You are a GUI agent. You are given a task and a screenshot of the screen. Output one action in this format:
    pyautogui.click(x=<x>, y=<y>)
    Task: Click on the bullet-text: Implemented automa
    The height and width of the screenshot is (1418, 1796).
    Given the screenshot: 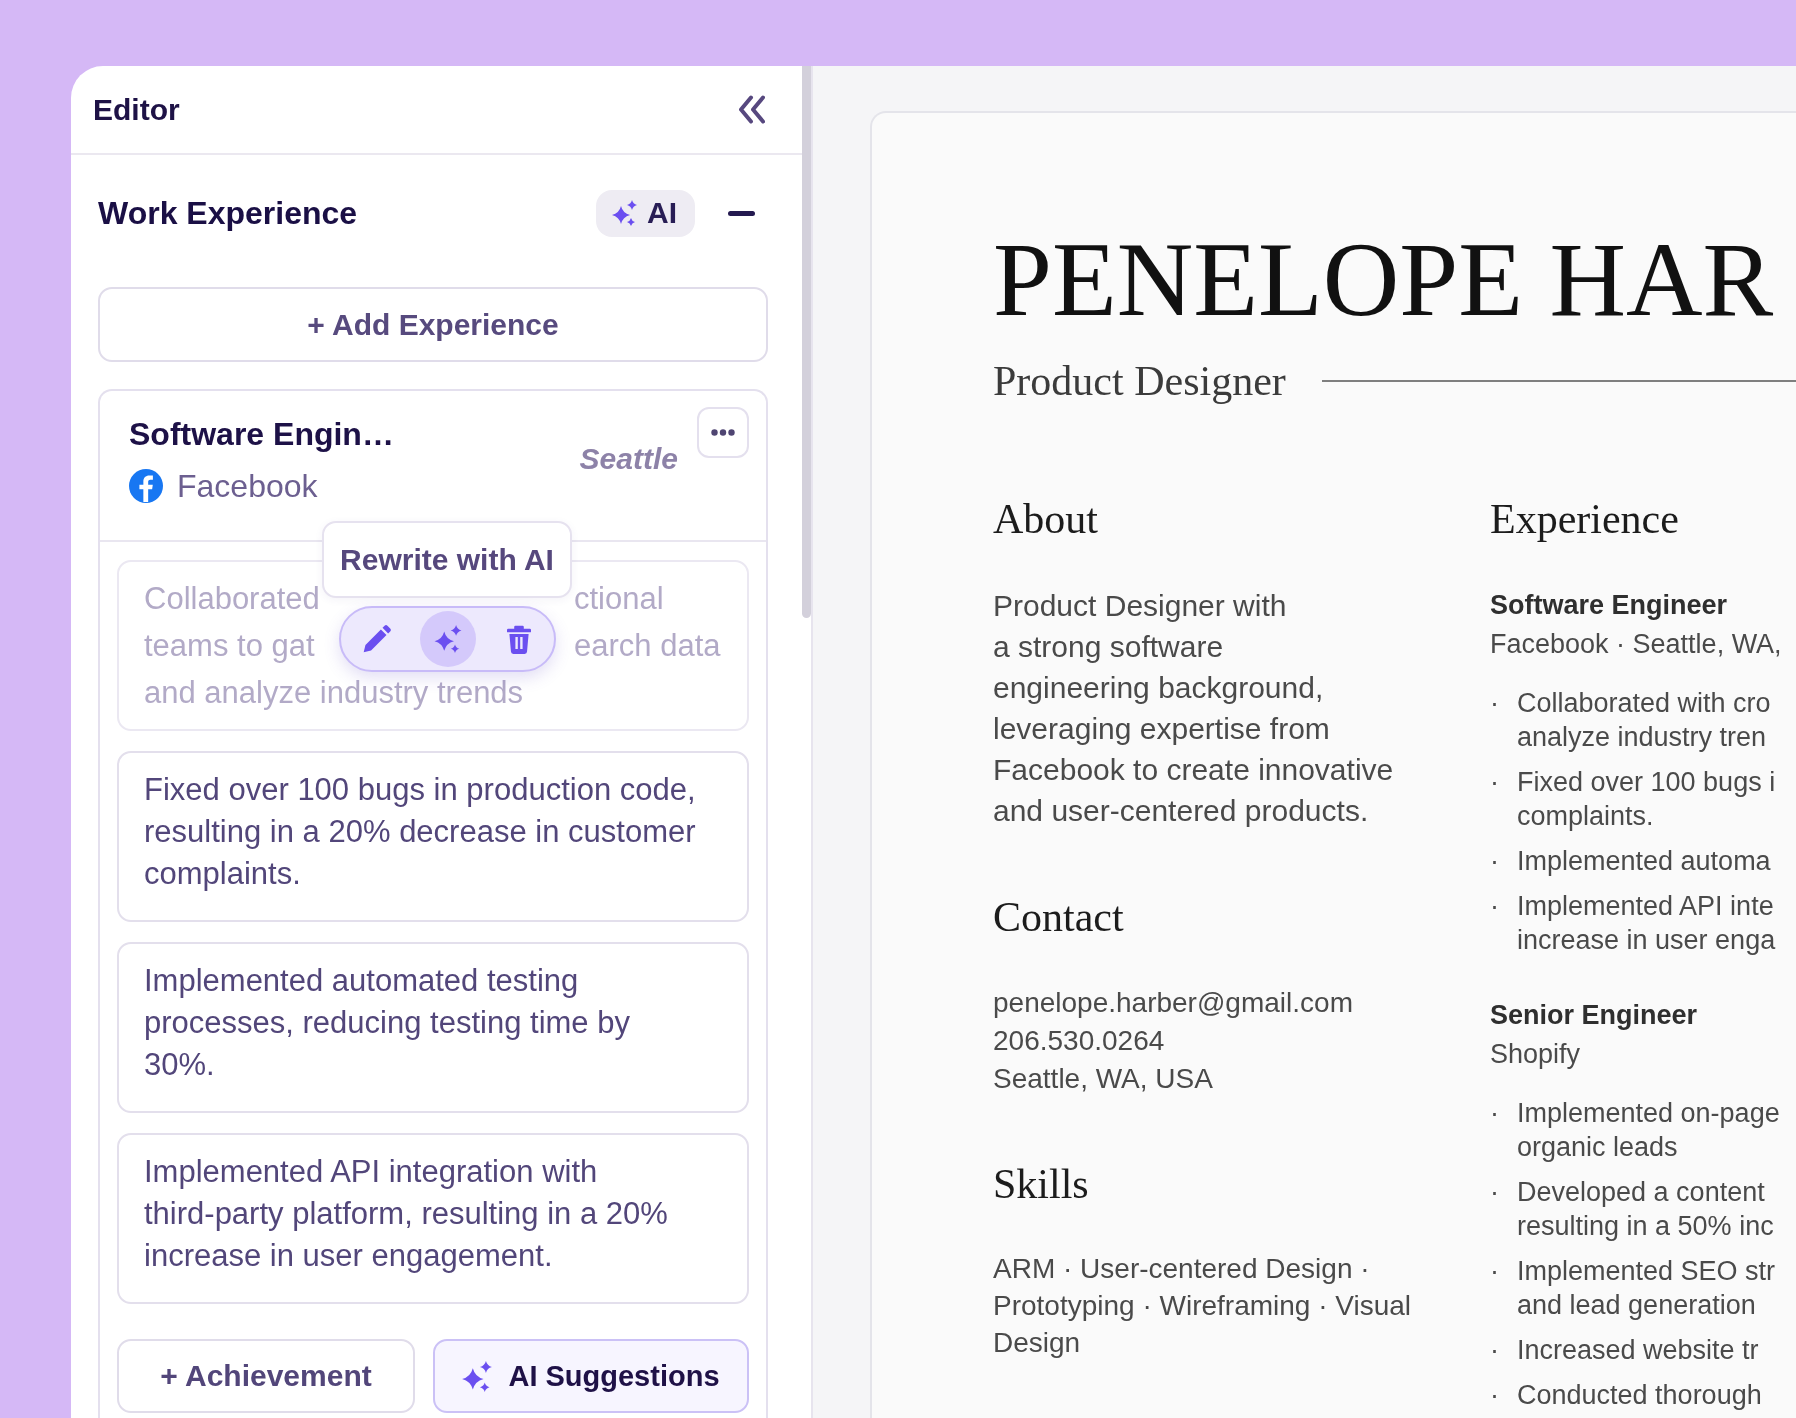 What is the action you would take?
    pyautogui.click(x=1644, y=861)
    